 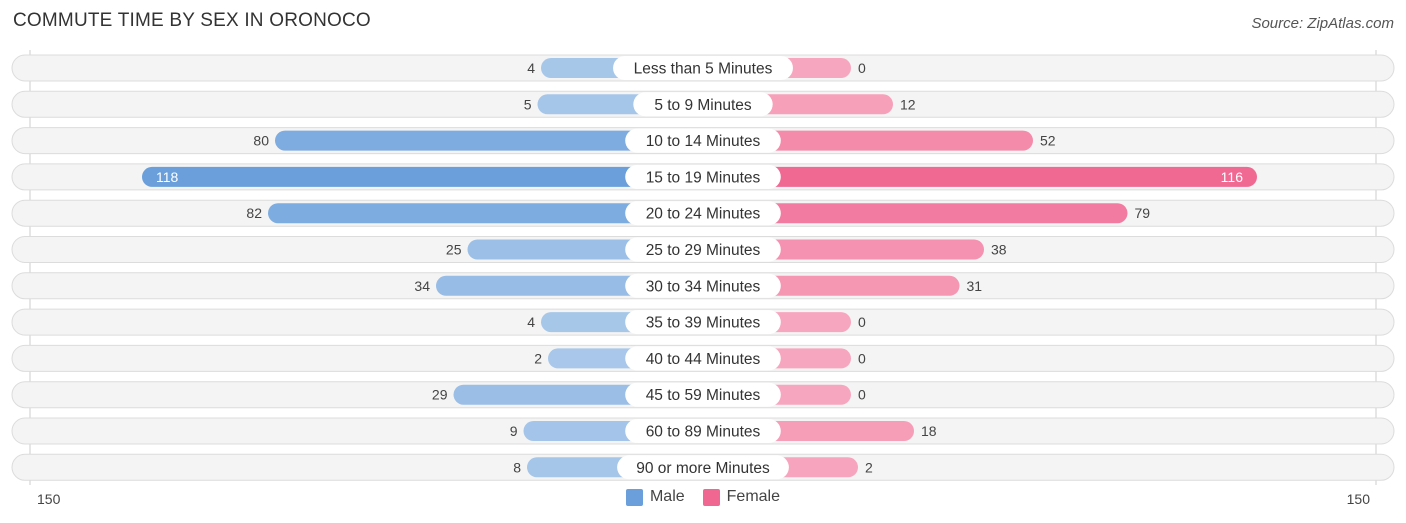 What do you see at coordinates (261, 141) in the screenshot?
I see `value-label-male: 80` at bounding box center [261, 141].